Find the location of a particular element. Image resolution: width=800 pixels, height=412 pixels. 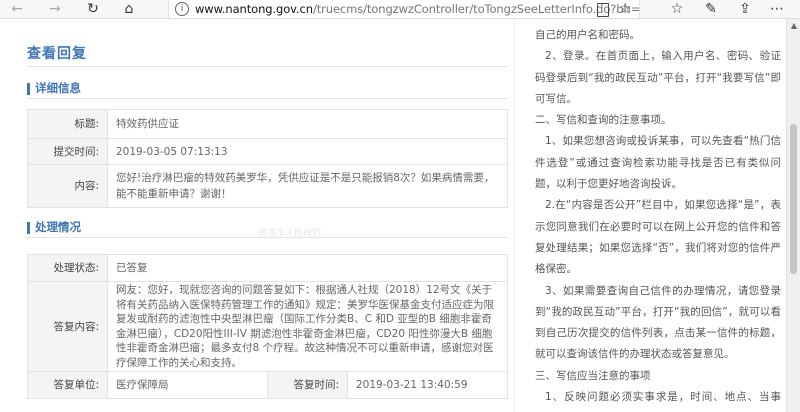

table-row: 答复单位: 医疗保障局 答复时间: 2019-03-21 13:40:59 is located at coordinates (267, 385).